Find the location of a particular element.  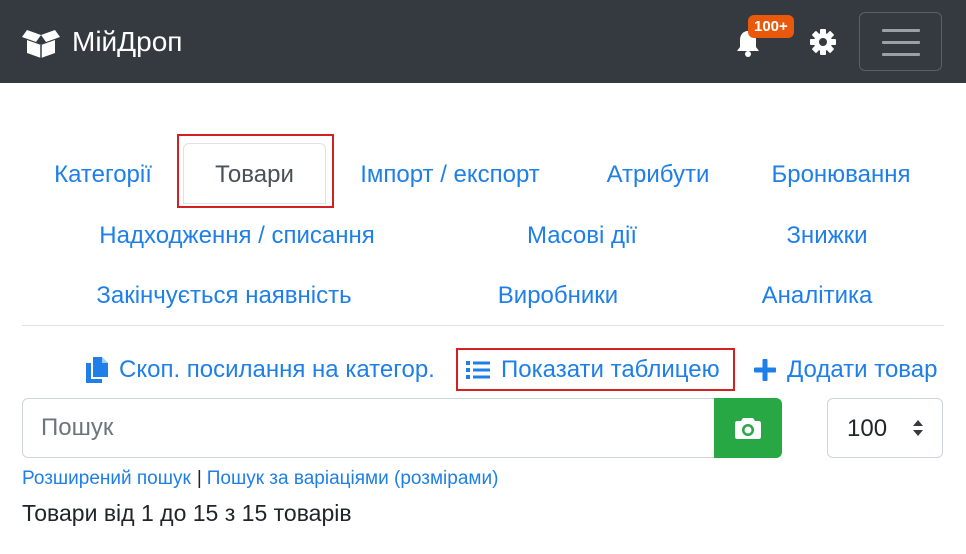

tab-low-stock: Закінчується наявність is located at coordinates (223, 296).